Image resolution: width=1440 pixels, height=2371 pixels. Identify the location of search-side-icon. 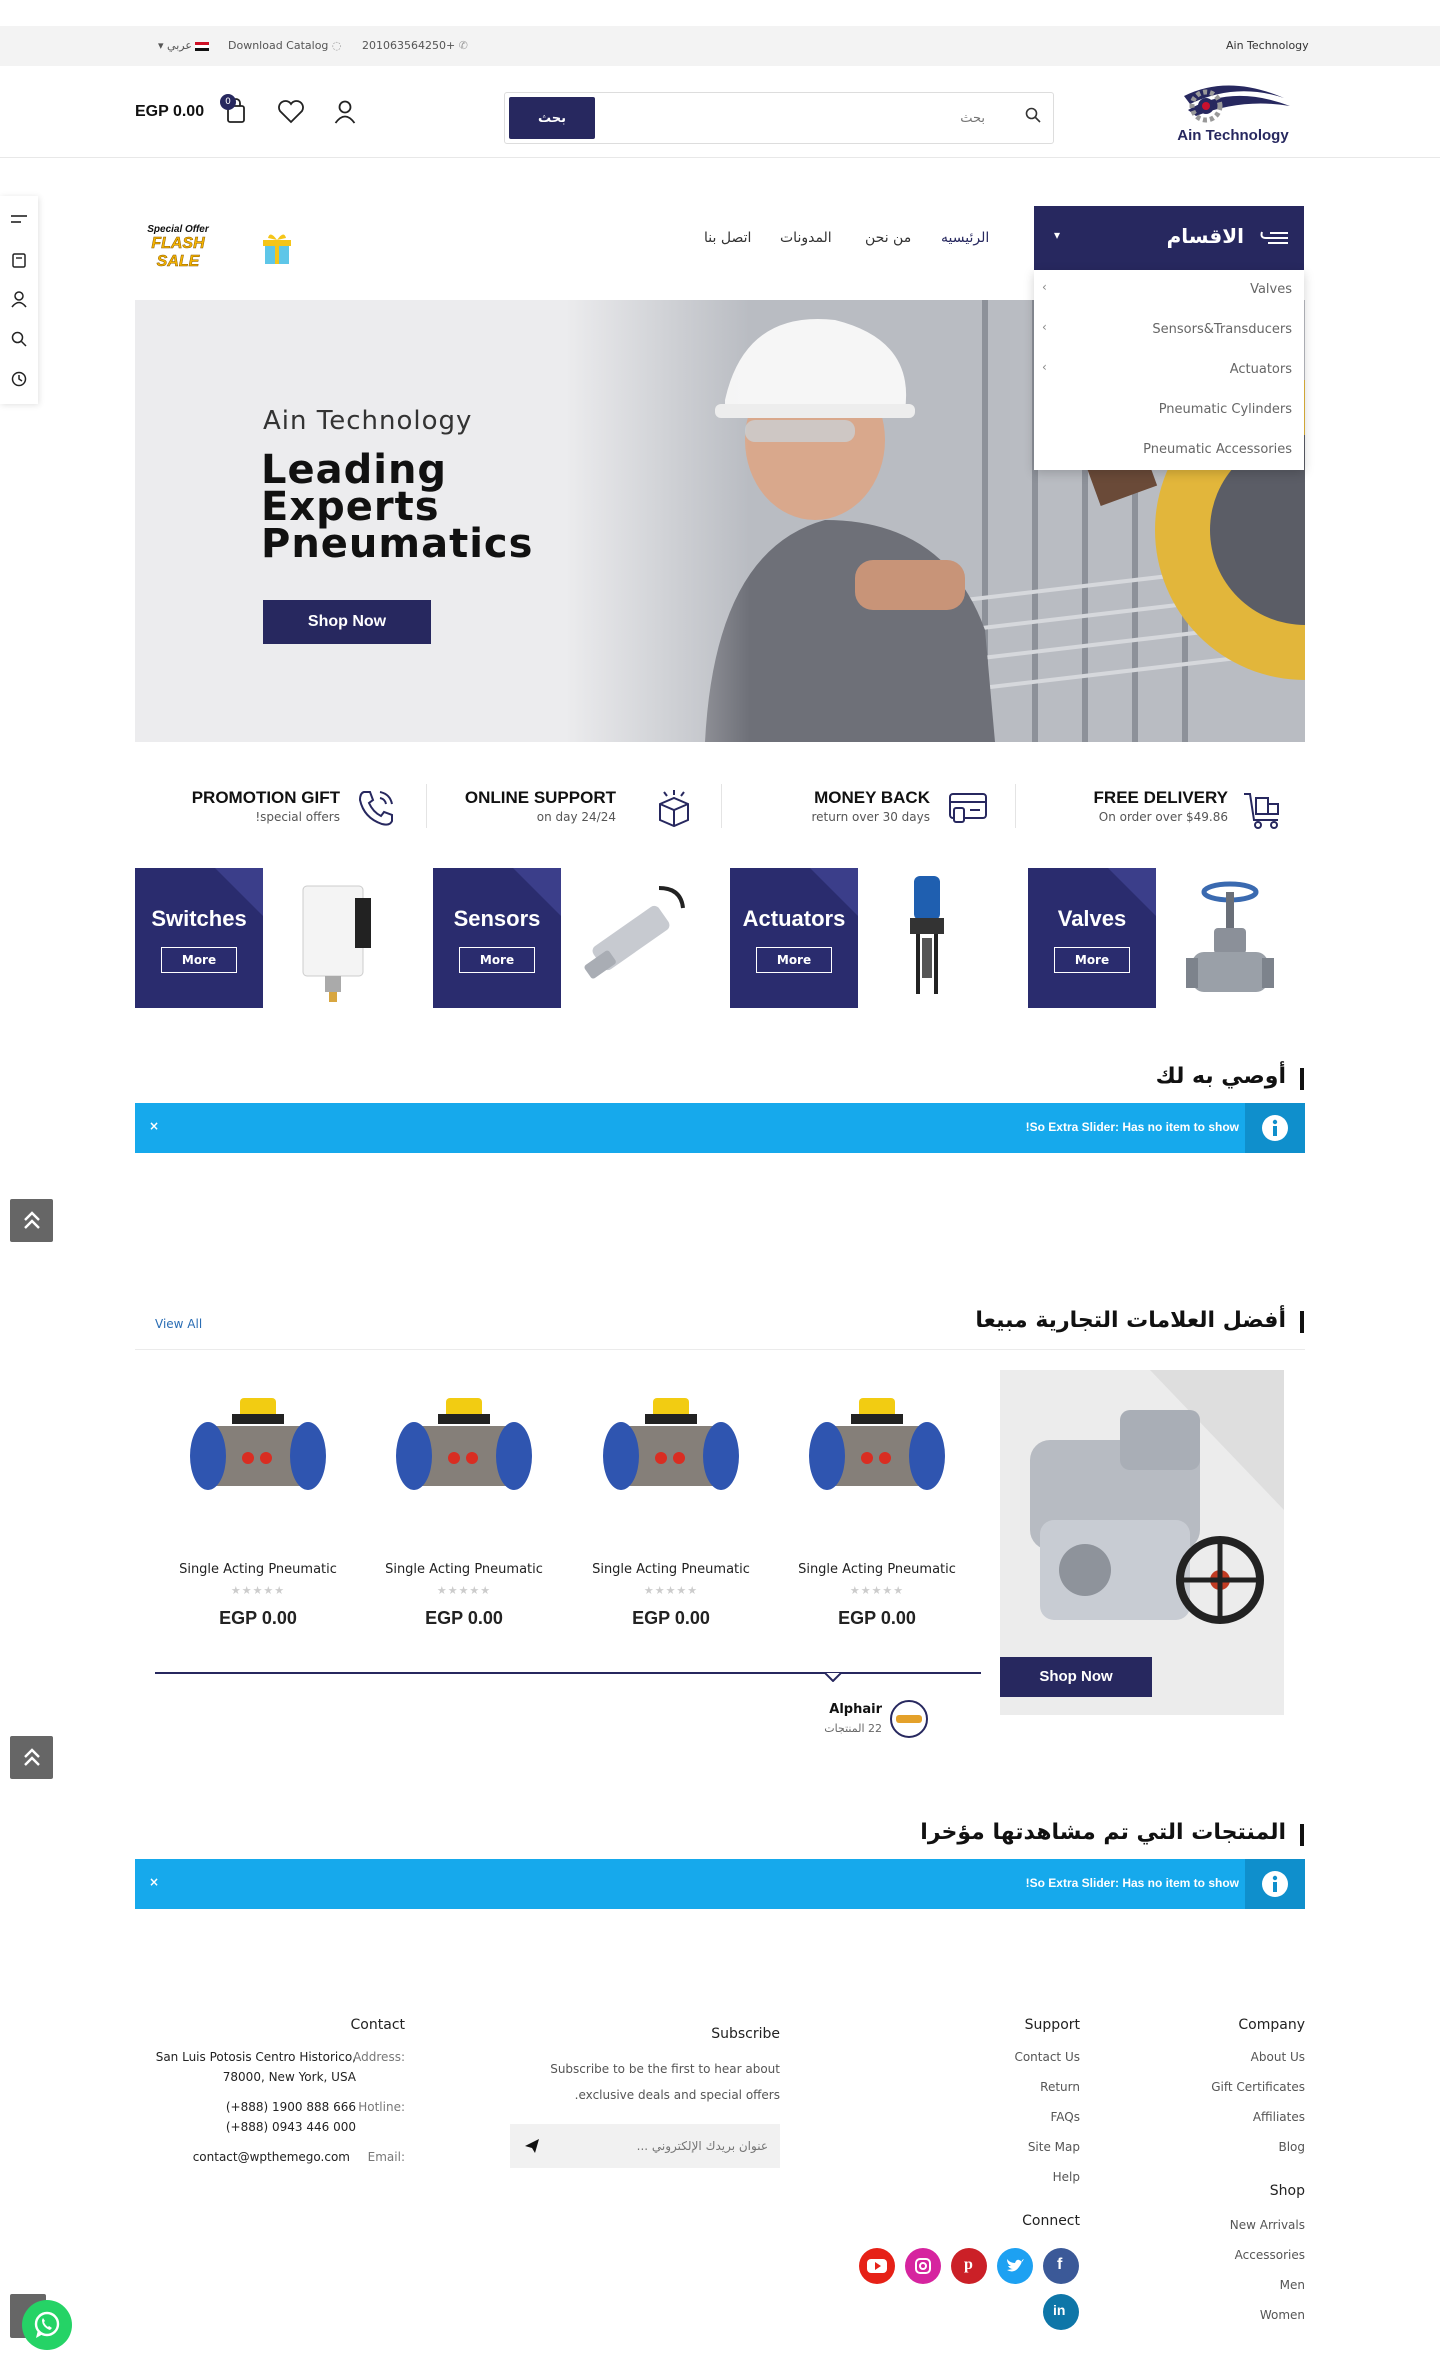
(19, 339).